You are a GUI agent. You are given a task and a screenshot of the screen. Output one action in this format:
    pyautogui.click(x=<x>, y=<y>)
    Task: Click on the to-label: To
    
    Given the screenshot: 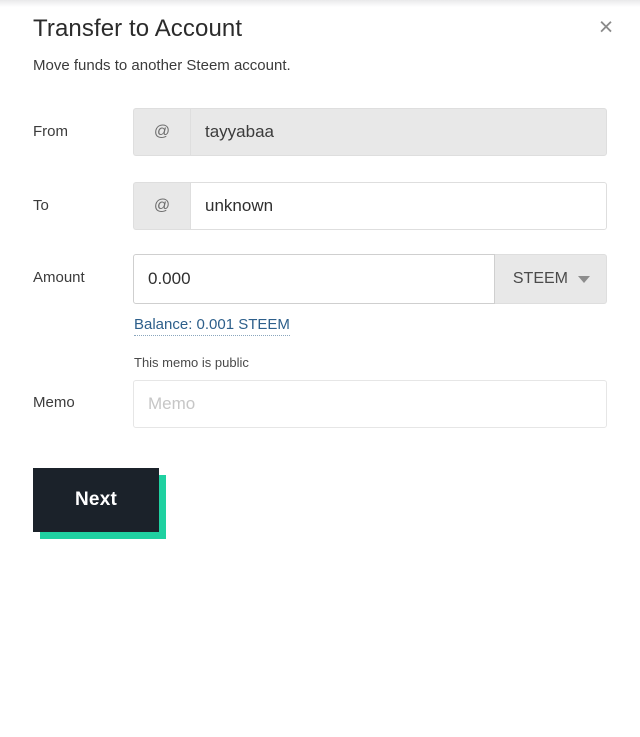 What is the action you would take?
    pyautogui.click(x=41, y=205)
    